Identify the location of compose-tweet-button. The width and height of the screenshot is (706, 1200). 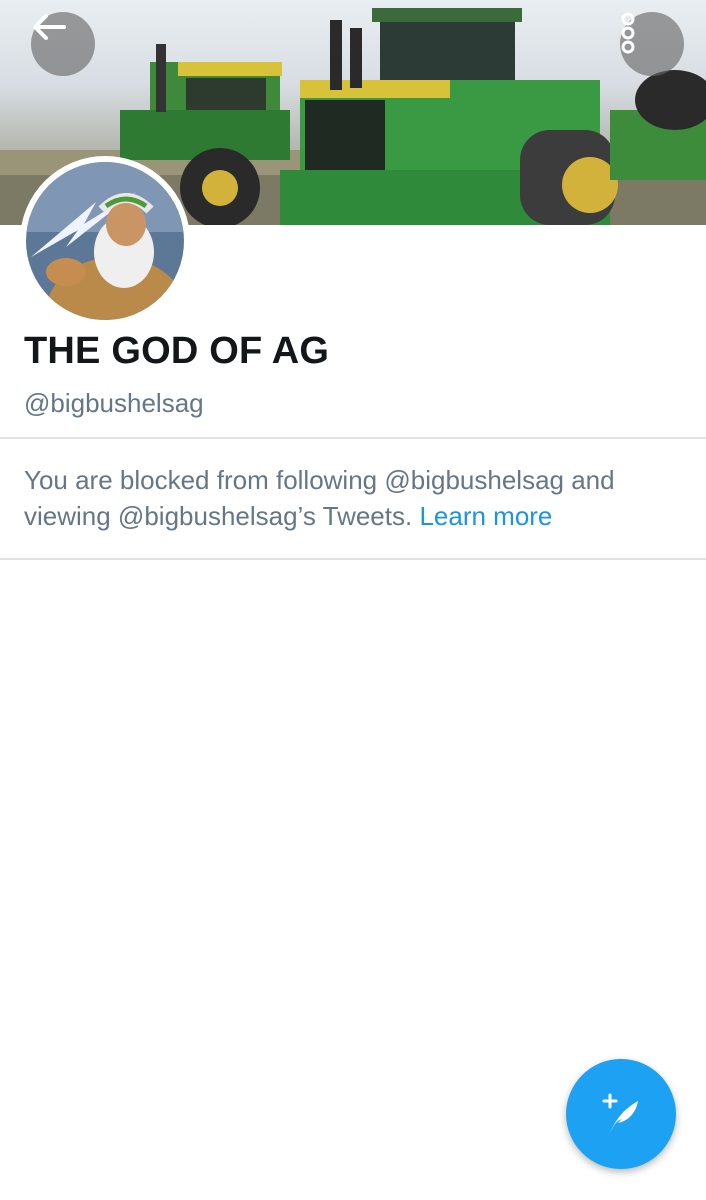
(621, 1114).